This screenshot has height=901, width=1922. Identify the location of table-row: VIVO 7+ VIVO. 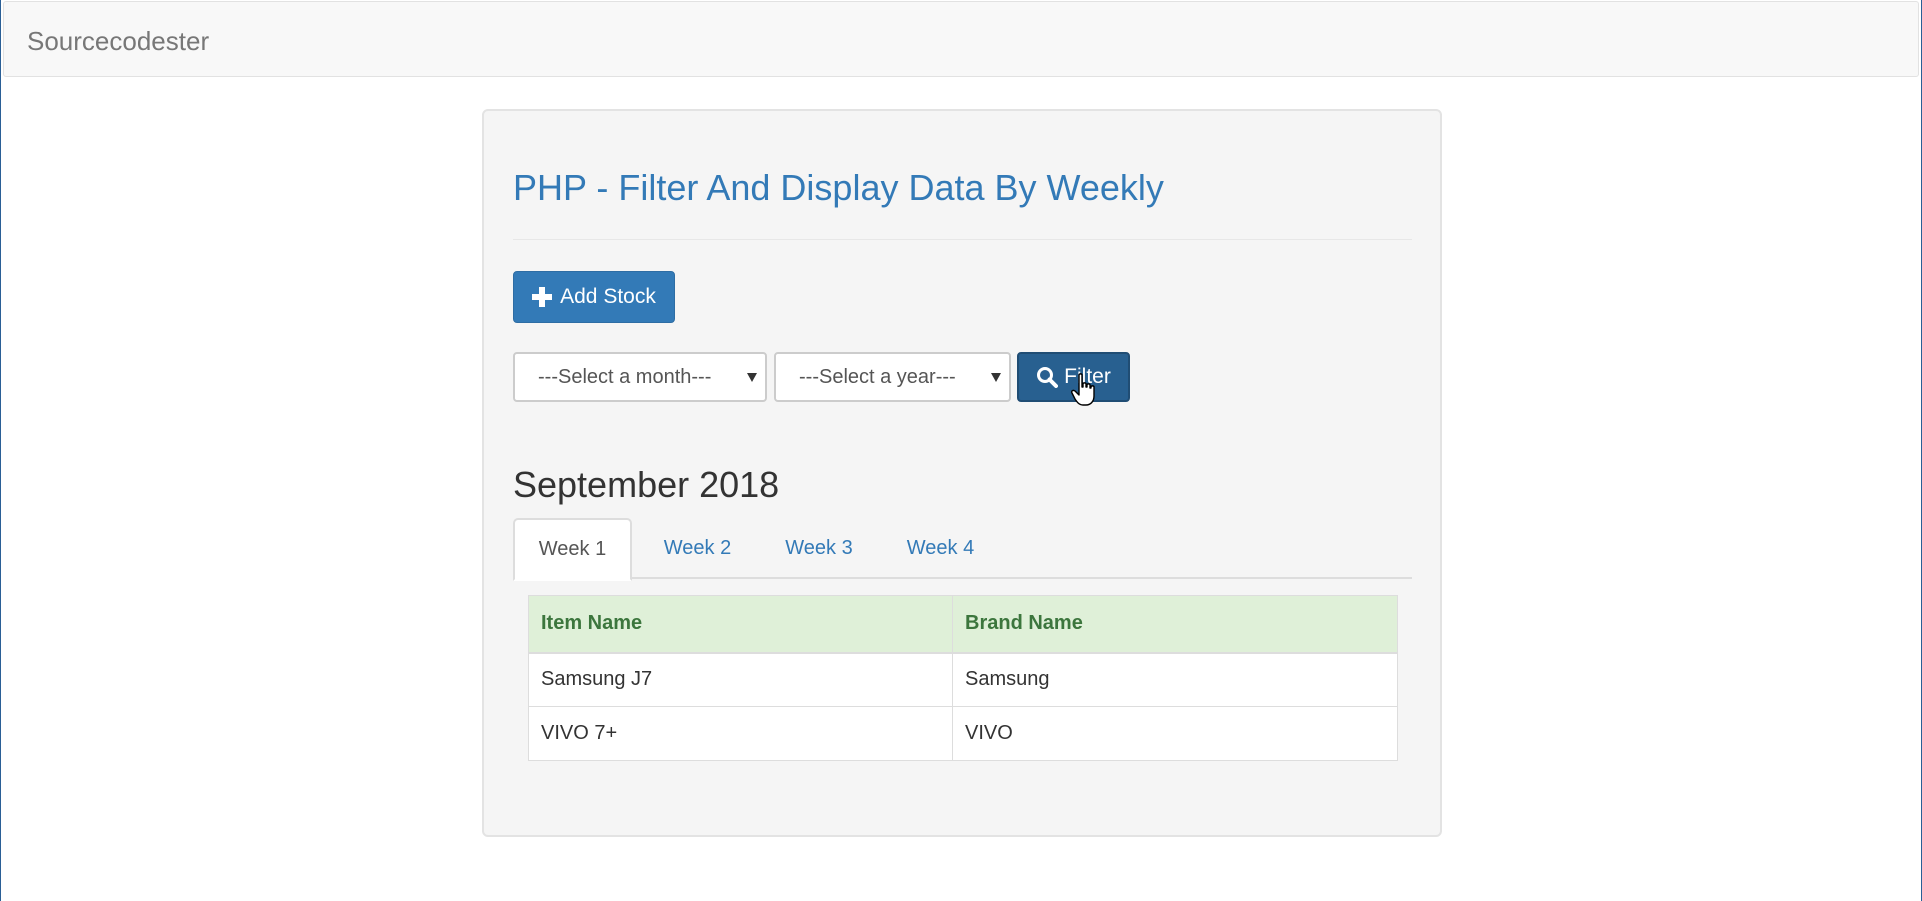
(963, 733).